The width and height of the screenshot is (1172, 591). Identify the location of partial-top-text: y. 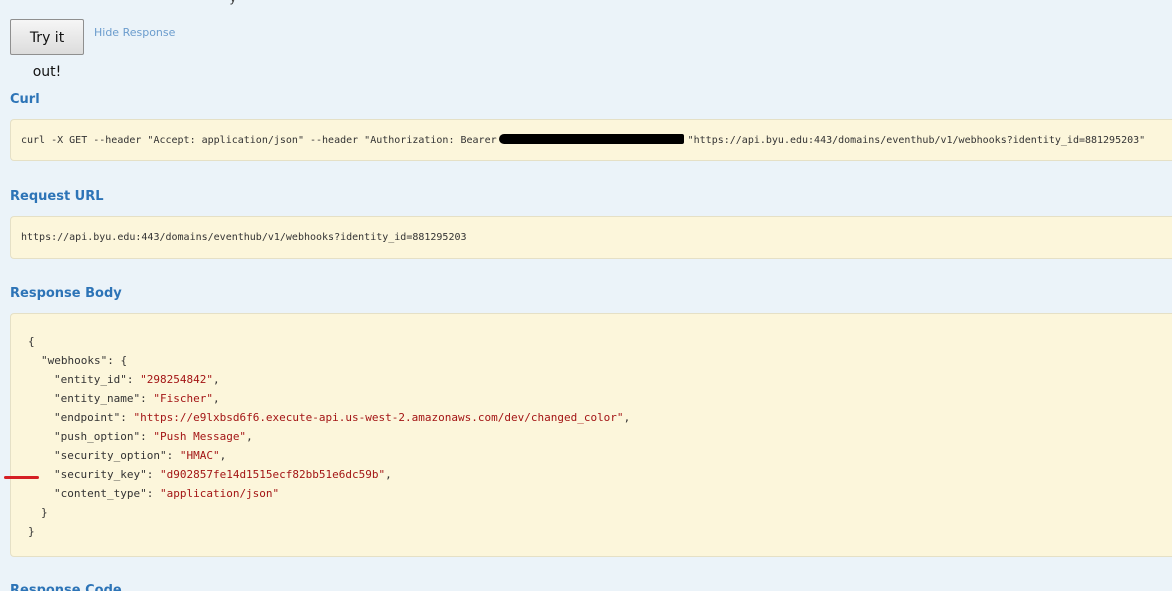
(240, 2).